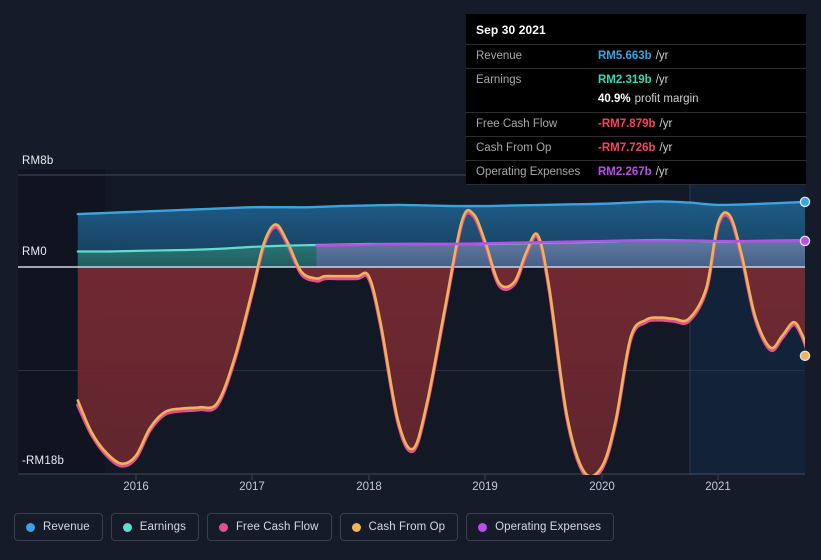 The width and height of the screenshot is (821, 560). Describe the element at coordinates (627, 124) in the screenshot. I see `tooltip-row-value: -RM7.879b` at that location.